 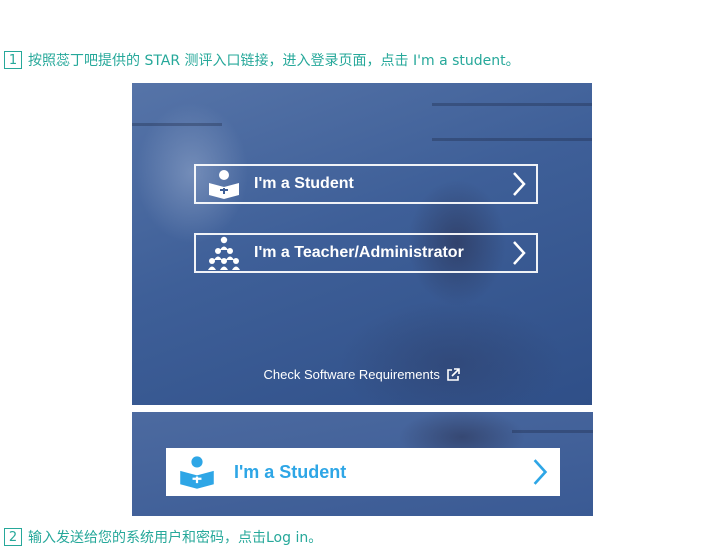 I want to click on step-2-instruction: 2 输入发送给您的系统用户和密码，点击Log in。, so click(x=163, y=537).